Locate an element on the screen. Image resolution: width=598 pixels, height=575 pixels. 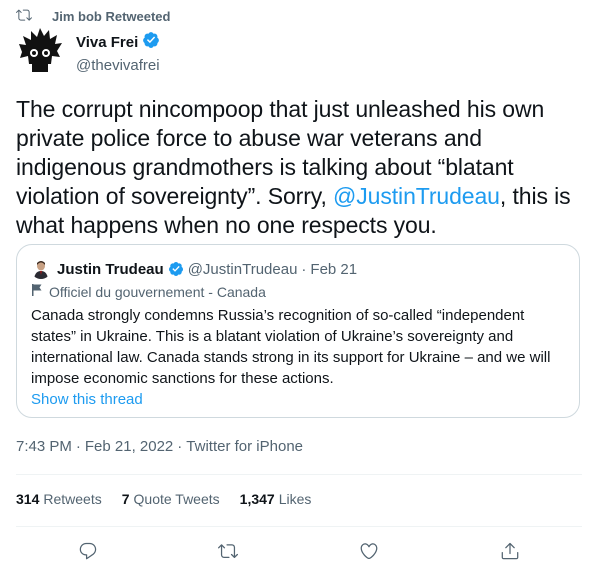
share-button is located at coordinates (510, 553).